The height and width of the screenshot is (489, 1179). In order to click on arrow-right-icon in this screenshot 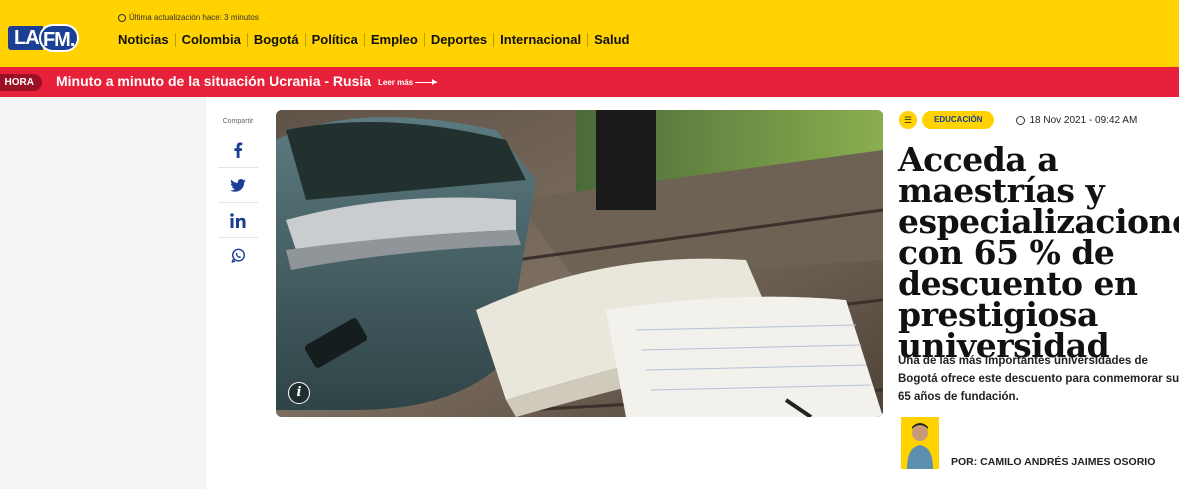, I will do `click(426, 82)`.